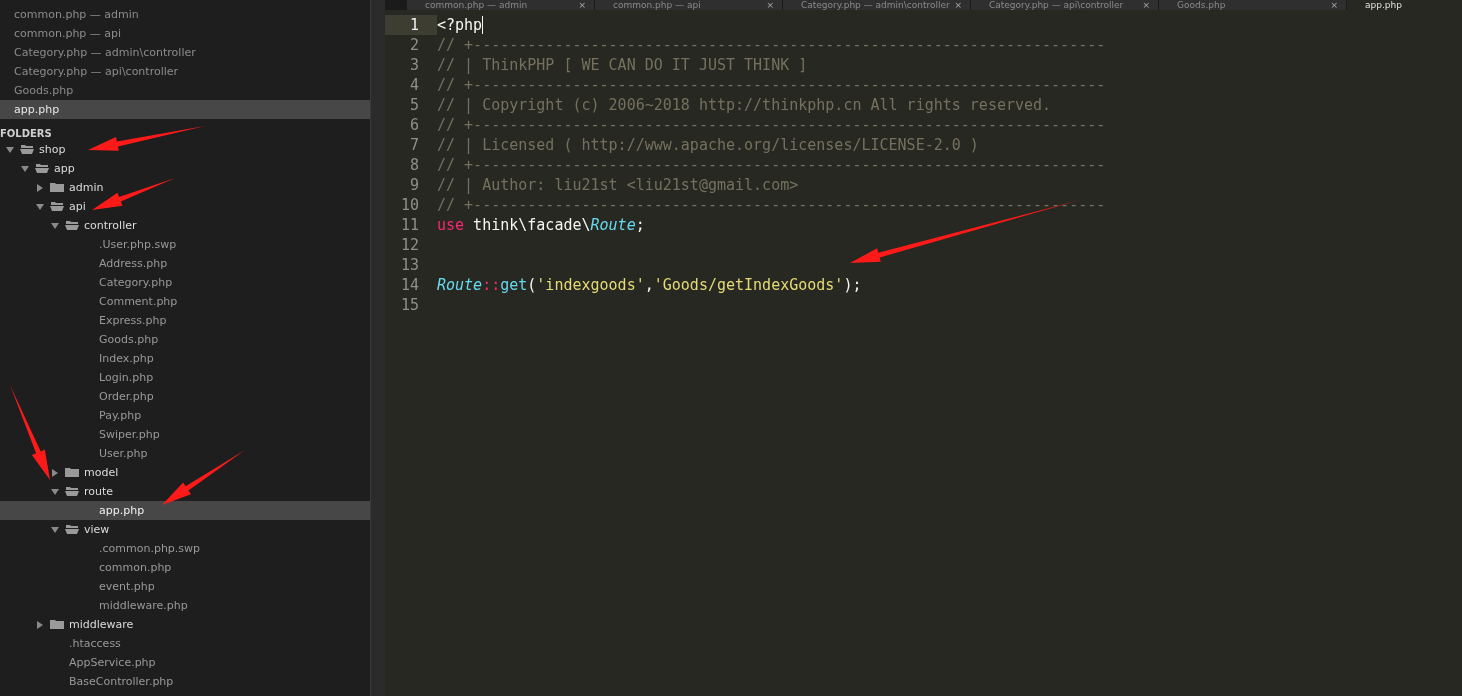 The image size is (1462, 696). What do you see at coordinates (409, 225) in the screenshot?
I see `line-number: 11` at bounding box center [409, 225].